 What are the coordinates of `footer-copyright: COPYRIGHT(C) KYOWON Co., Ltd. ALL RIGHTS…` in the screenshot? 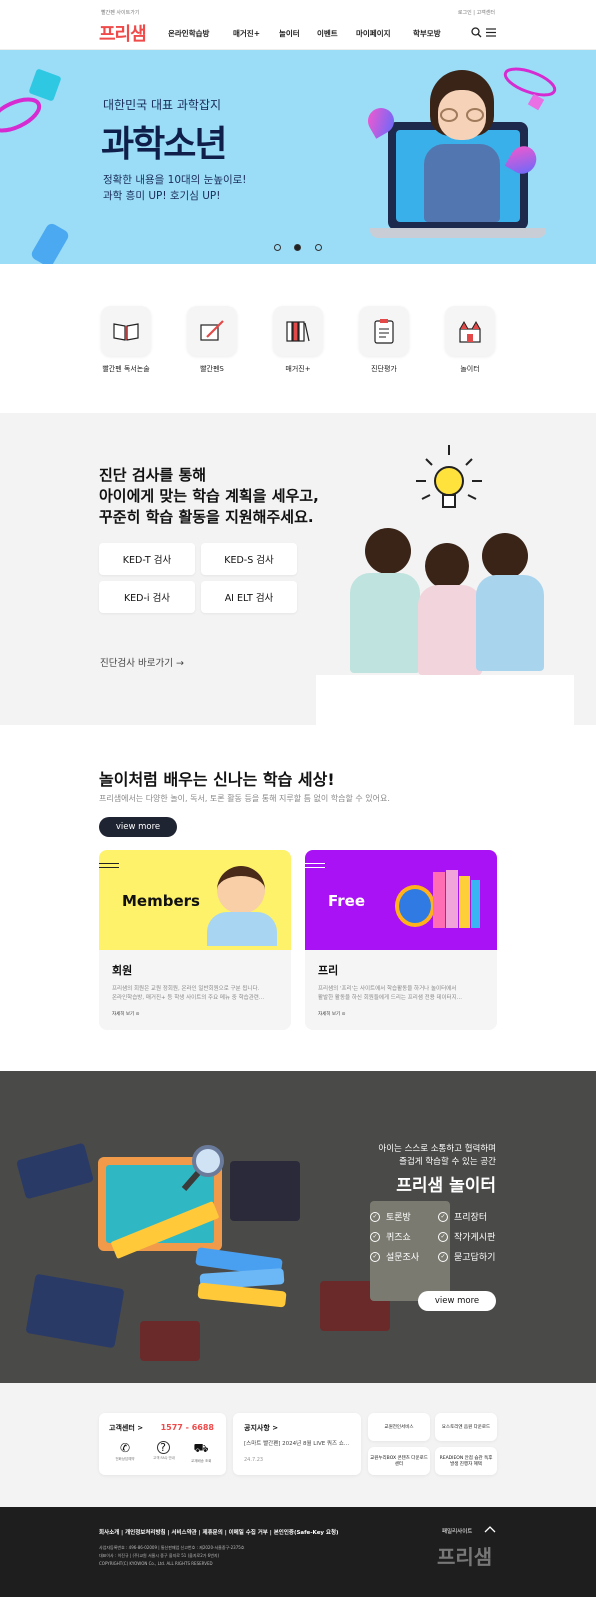 It's located at (156, 1563).